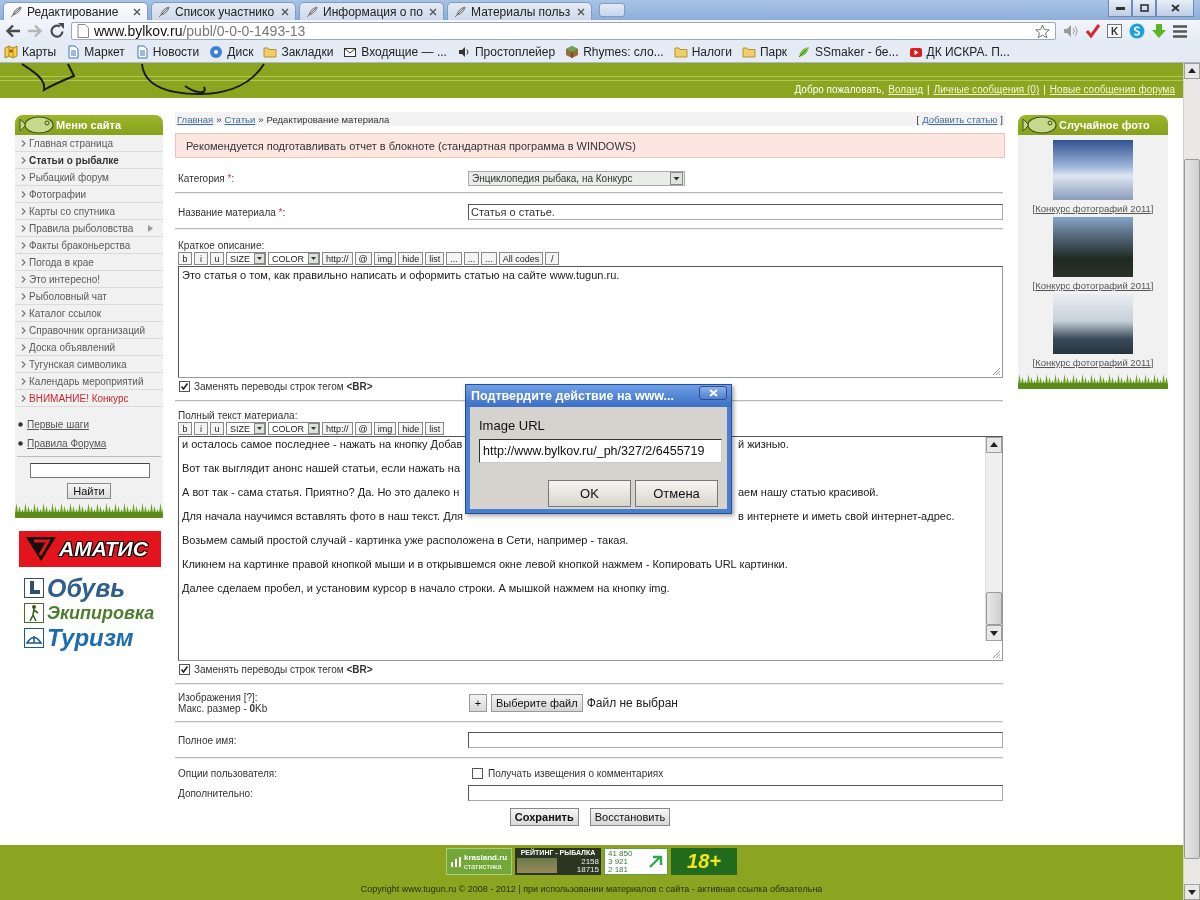  Describe the element at coordinates (89, 296) in the screenshot. I see `menu-item: Рыболовный чат` at that location.